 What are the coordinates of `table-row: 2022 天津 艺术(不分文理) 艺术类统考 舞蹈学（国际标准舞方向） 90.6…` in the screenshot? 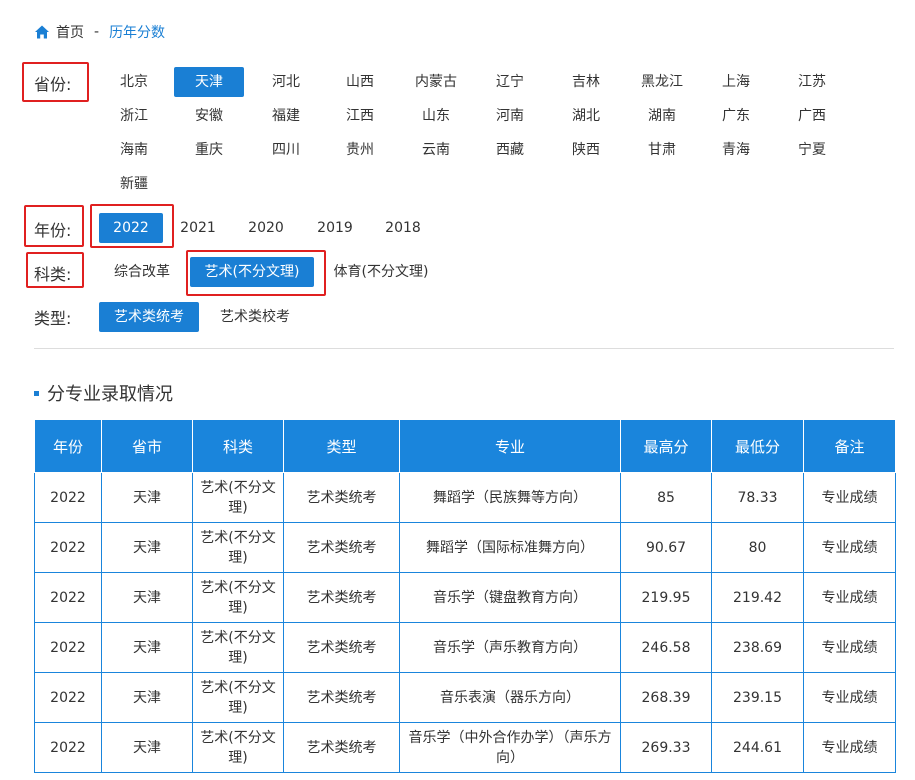 It's located at (465, 547).